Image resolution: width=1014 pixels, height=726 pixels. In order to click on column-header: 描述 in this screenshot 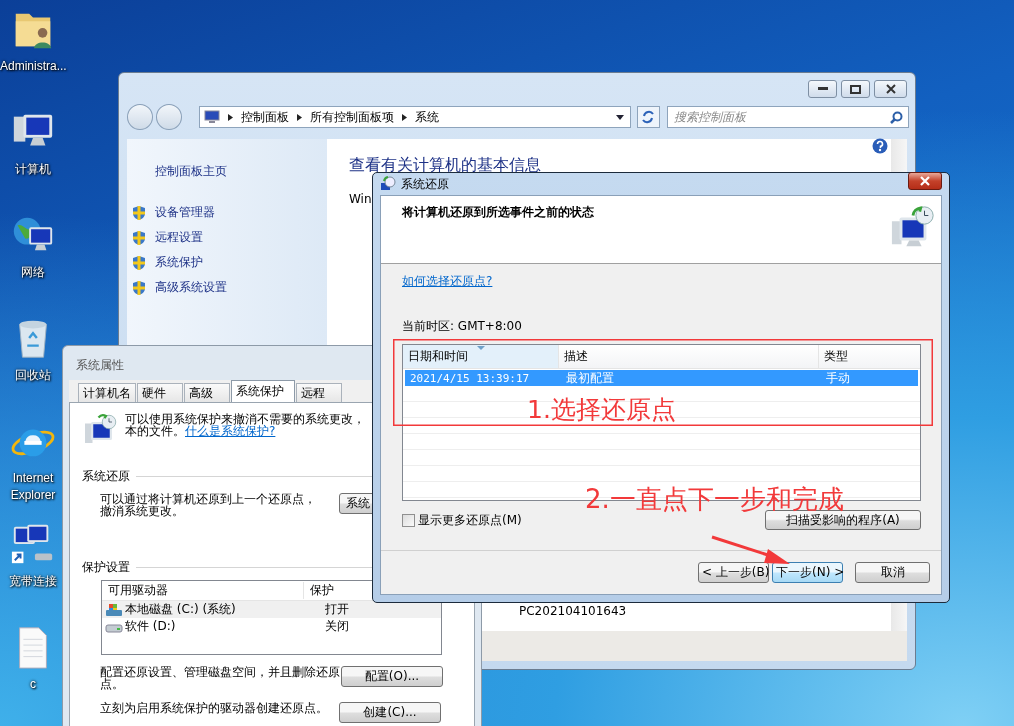, I will do `click(689, 356)`.